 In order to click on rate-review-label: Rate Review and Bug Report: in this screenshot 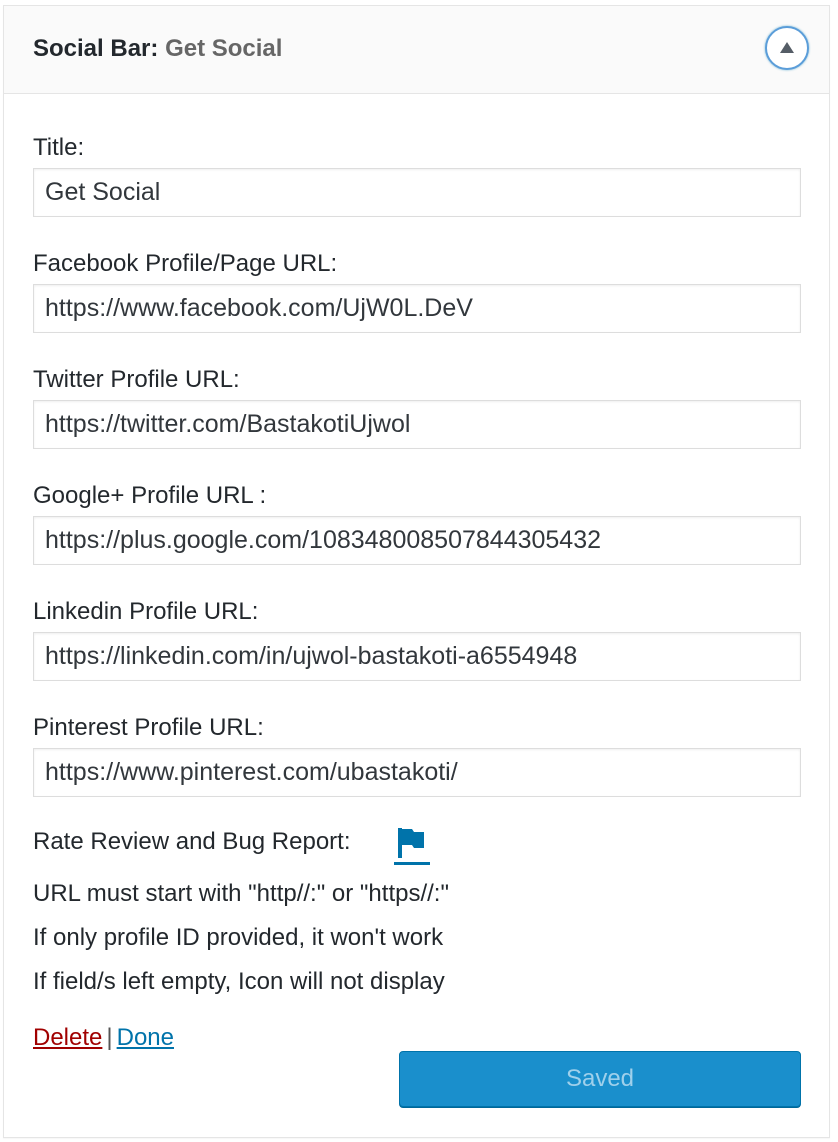, I will do `click(192, 841)`.